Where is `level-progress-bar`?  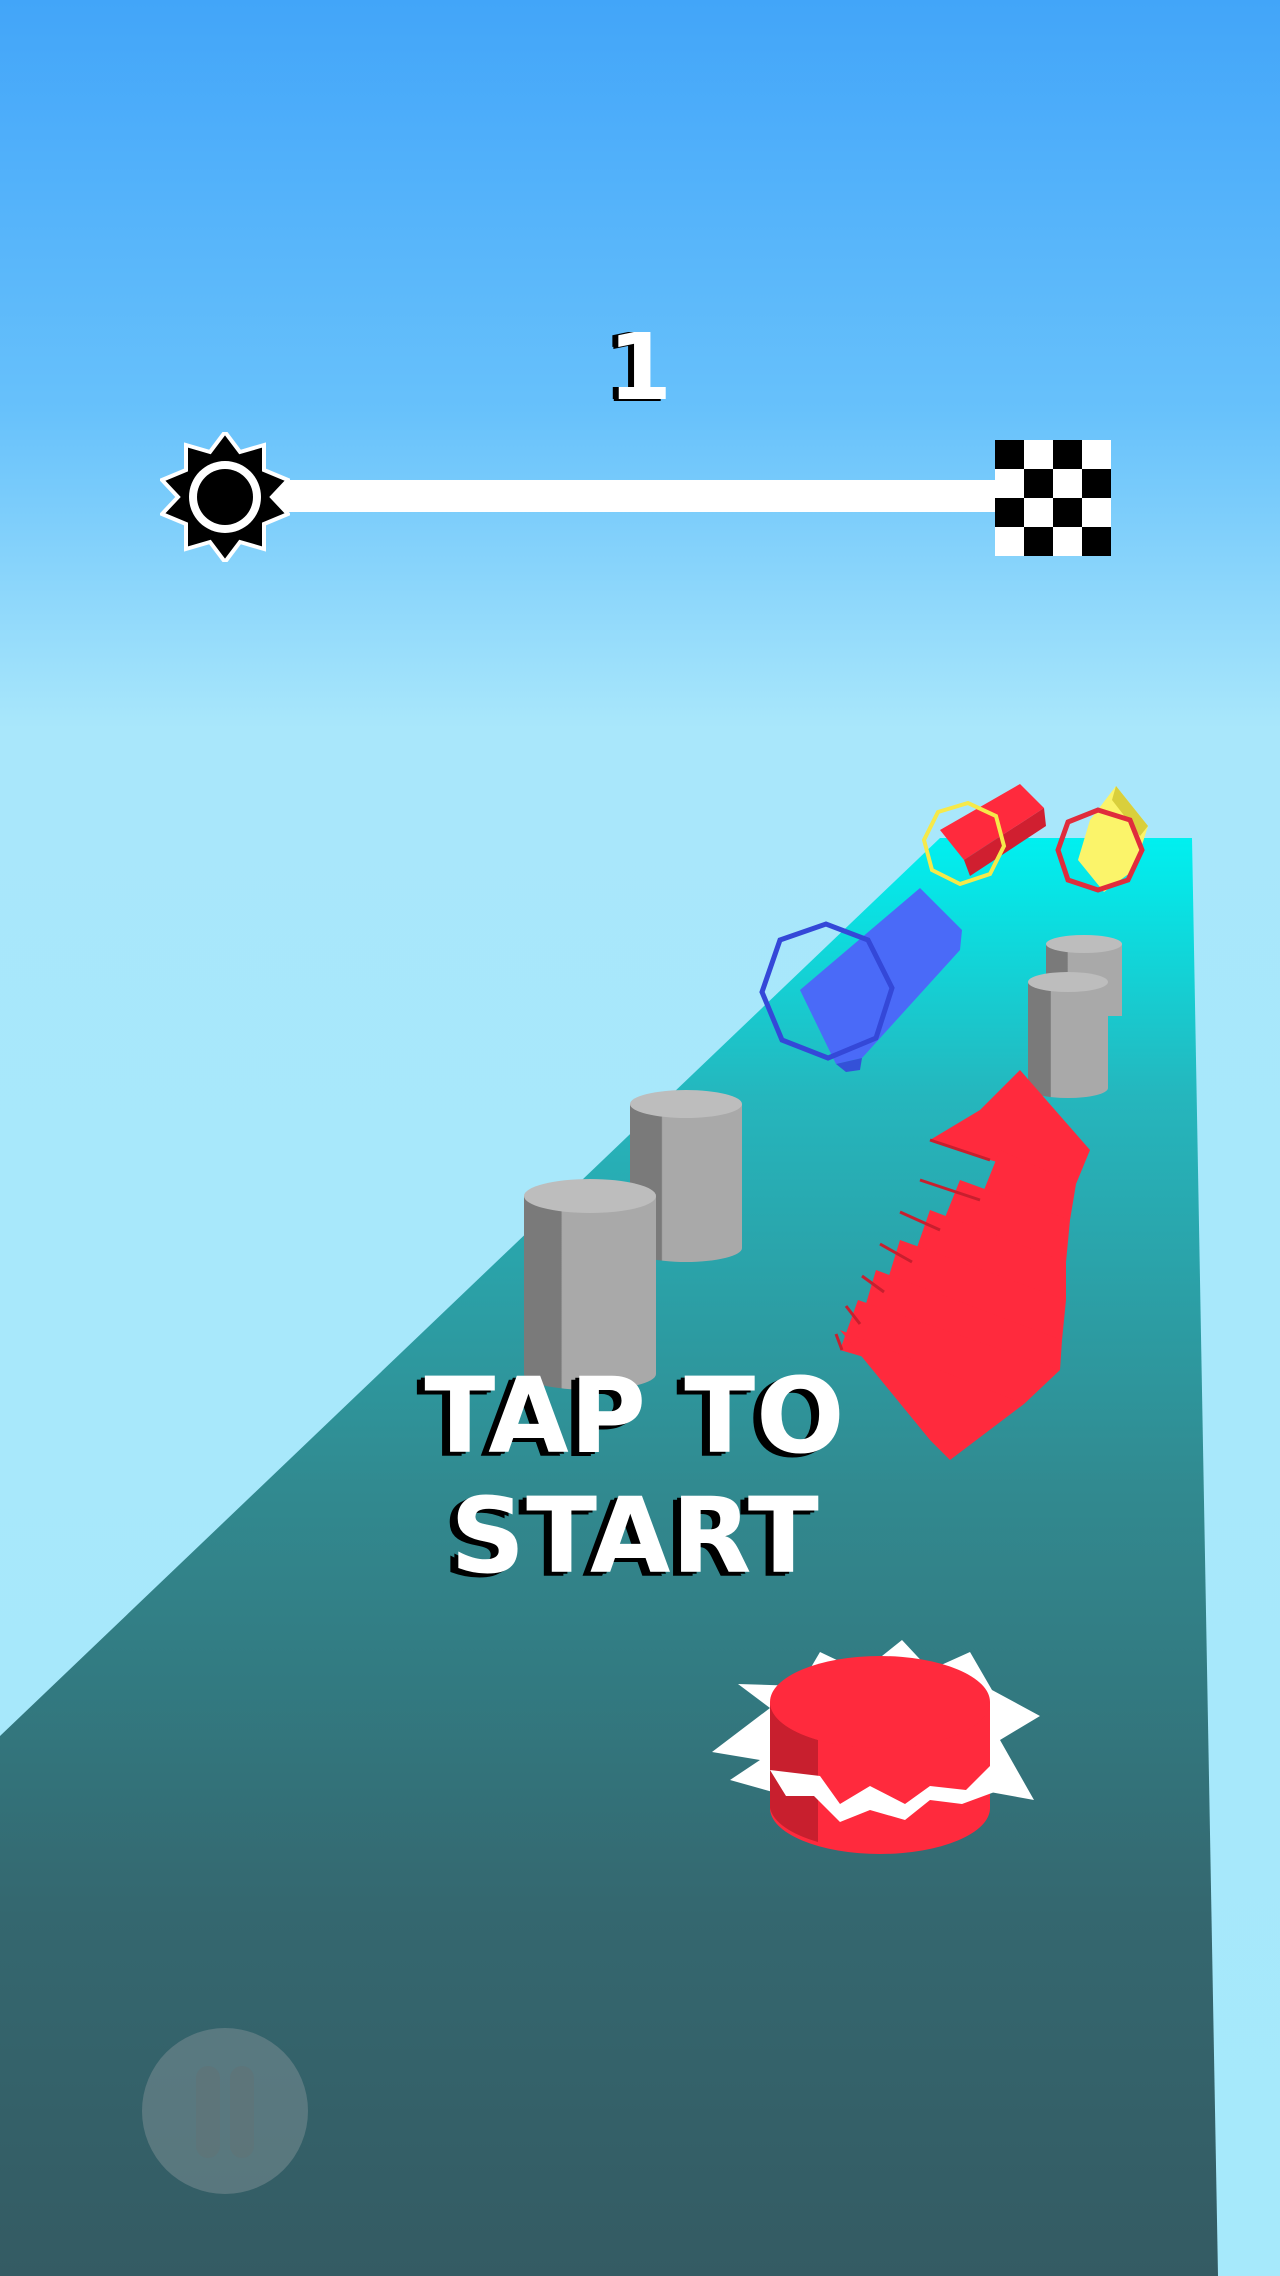 level-progress-bar is located at coordinates (610, 496).